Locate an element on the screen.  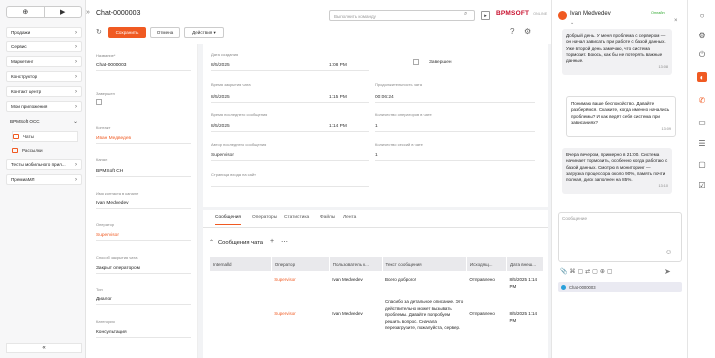
nav-item-service: Сервис › is located at coordinates (44, 46).